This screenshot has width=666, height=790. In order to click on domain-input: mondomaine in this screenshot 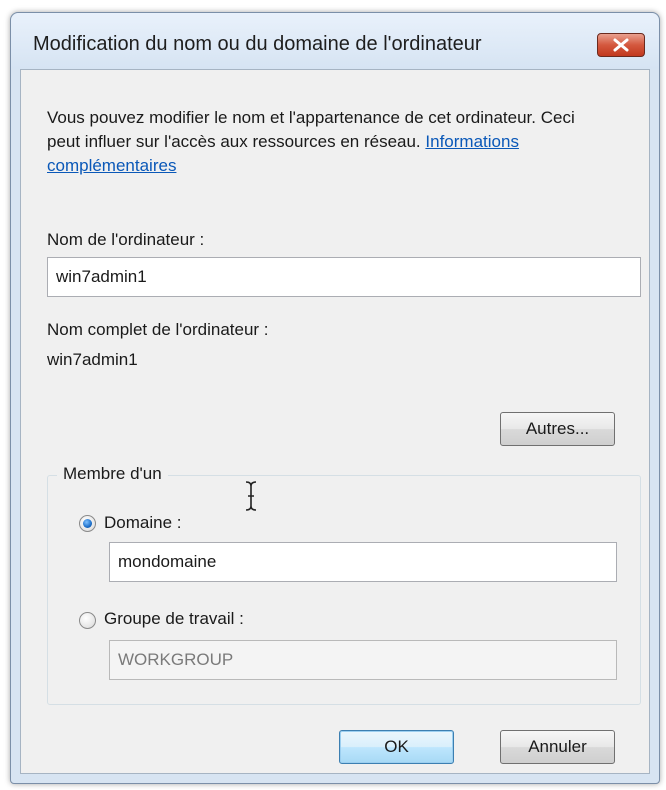, I will do `click(363, 562)`.